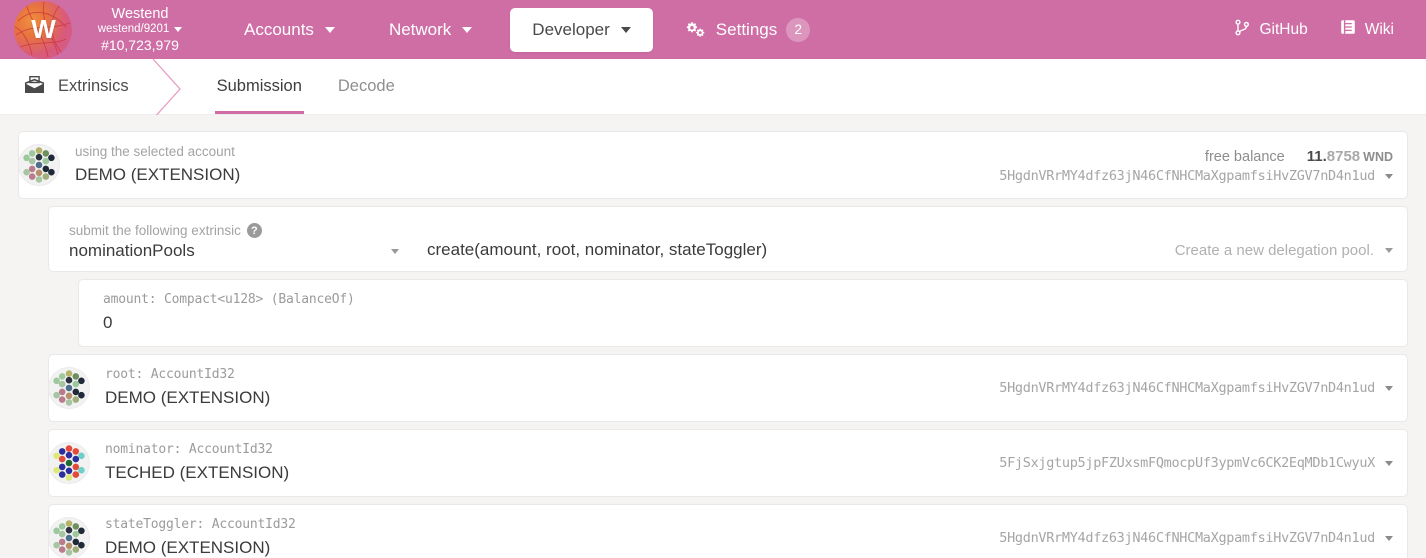  I want to click on method-doc-select: Create a new delegation pool., so click(1284, 251).